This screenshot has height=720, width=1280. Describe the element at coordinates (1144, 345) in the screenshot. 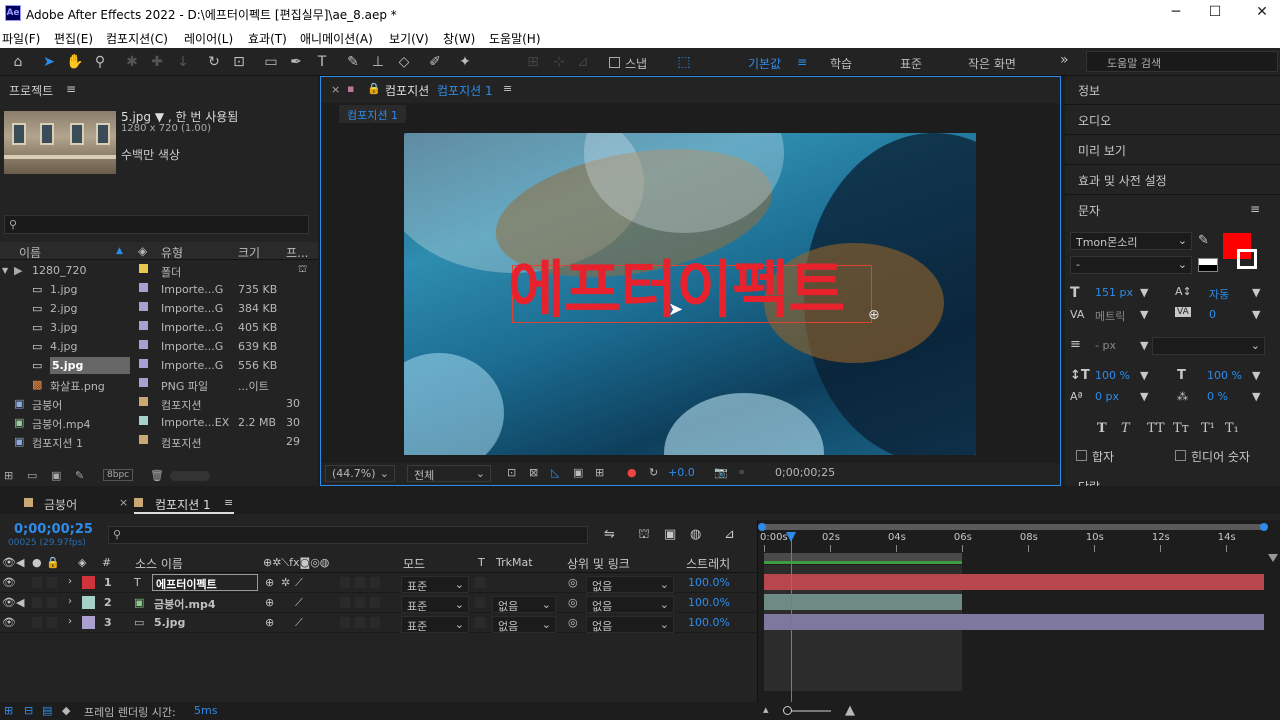

I see `stroke-width-dropdown-icon: ▼` at that location.